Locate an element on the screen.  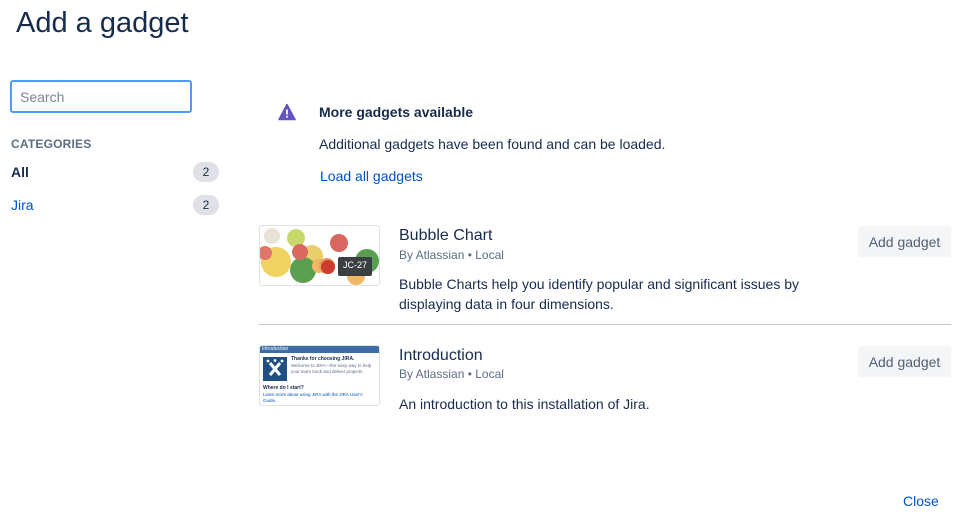
bubble-chart-thumbnail: JC-27 is located at coordinates (319, 255).